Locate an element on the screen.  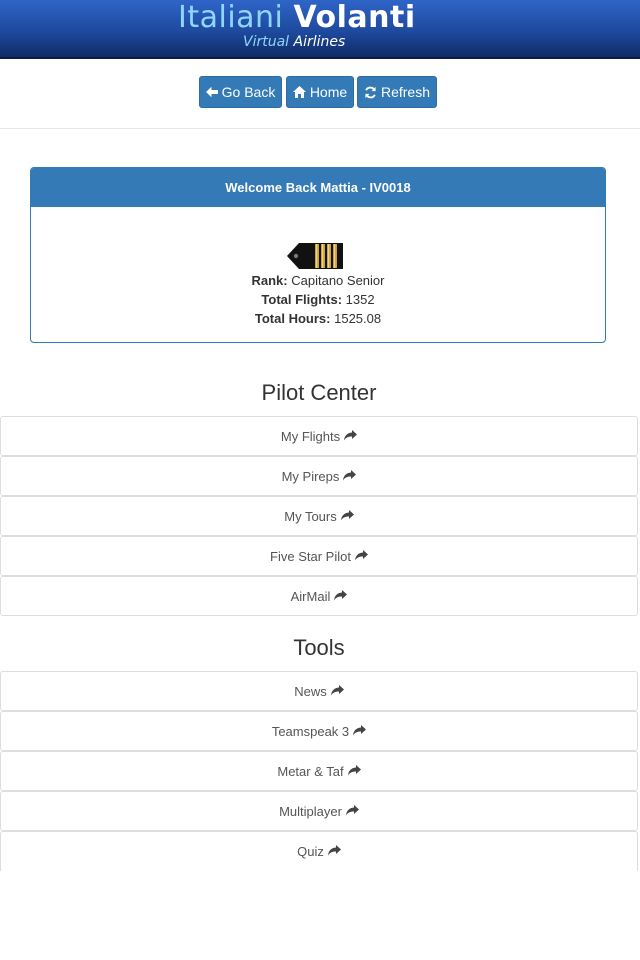
menu-item-quiz: Quiz is located at coordinates (319, 851).